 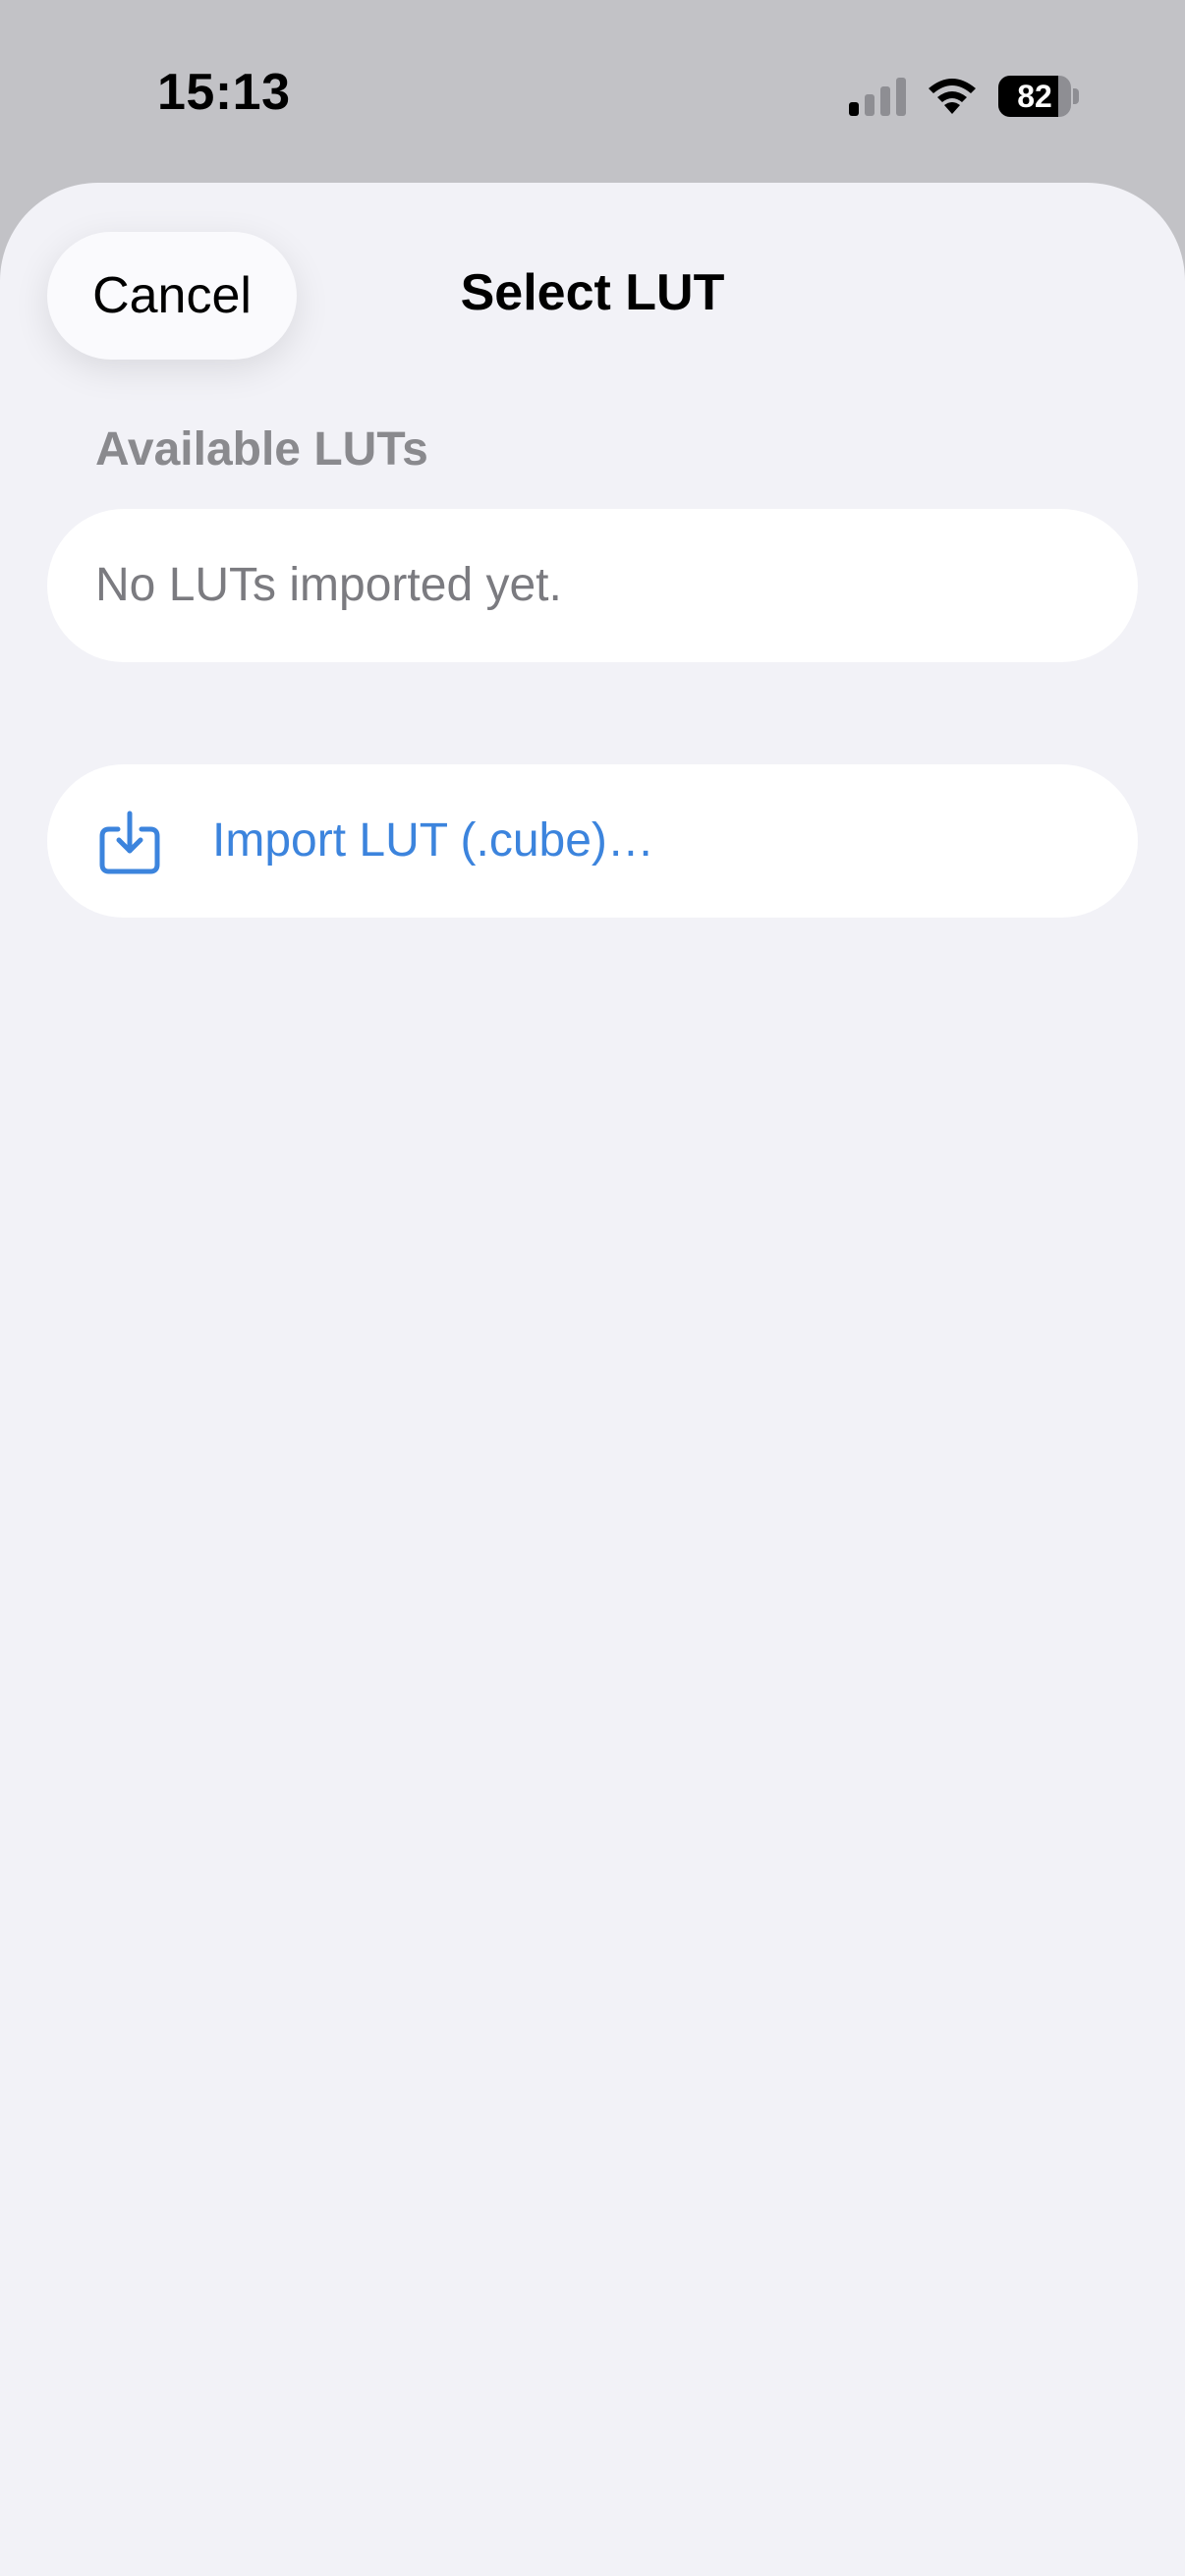 I want to click on battery-cap, so click(x=1076, y=96).